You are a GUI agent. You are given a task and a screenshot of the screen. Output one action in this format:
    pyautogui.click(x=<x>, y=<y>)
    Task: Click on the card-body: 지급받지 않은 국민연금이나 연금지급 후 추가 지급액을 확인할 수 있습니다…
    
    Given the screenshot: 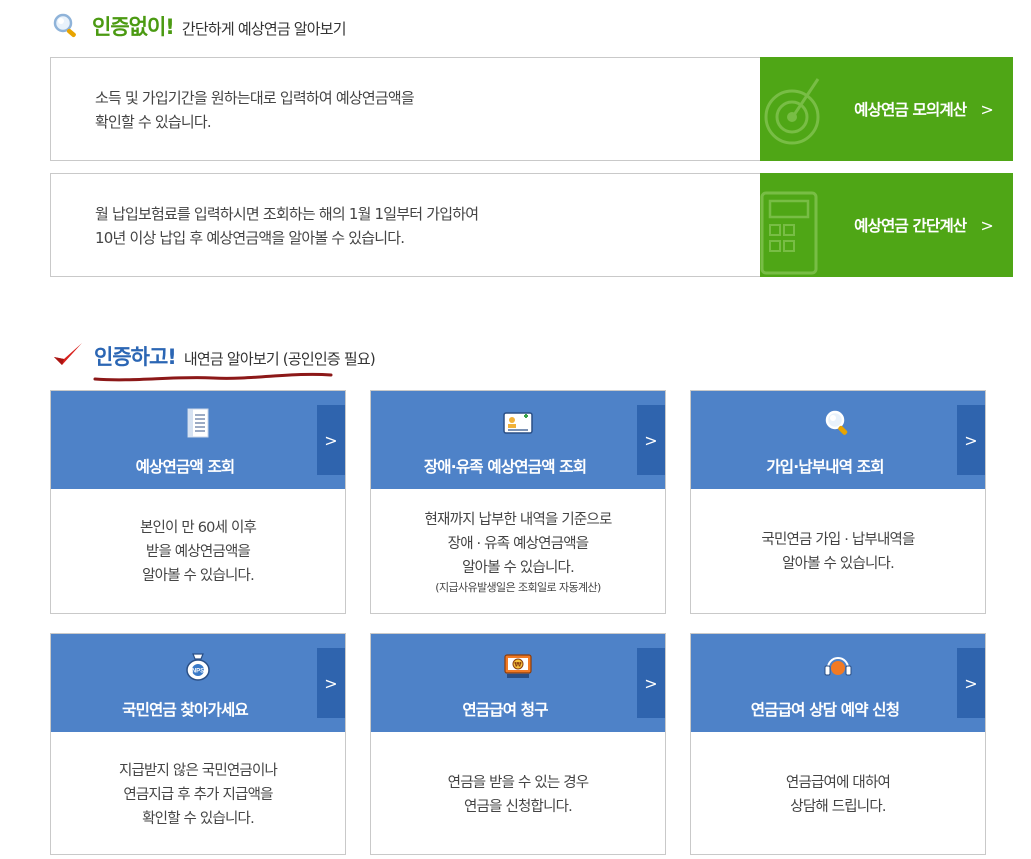 What is the action you would take?
    pyautogui.click(x=198, y=795)
    